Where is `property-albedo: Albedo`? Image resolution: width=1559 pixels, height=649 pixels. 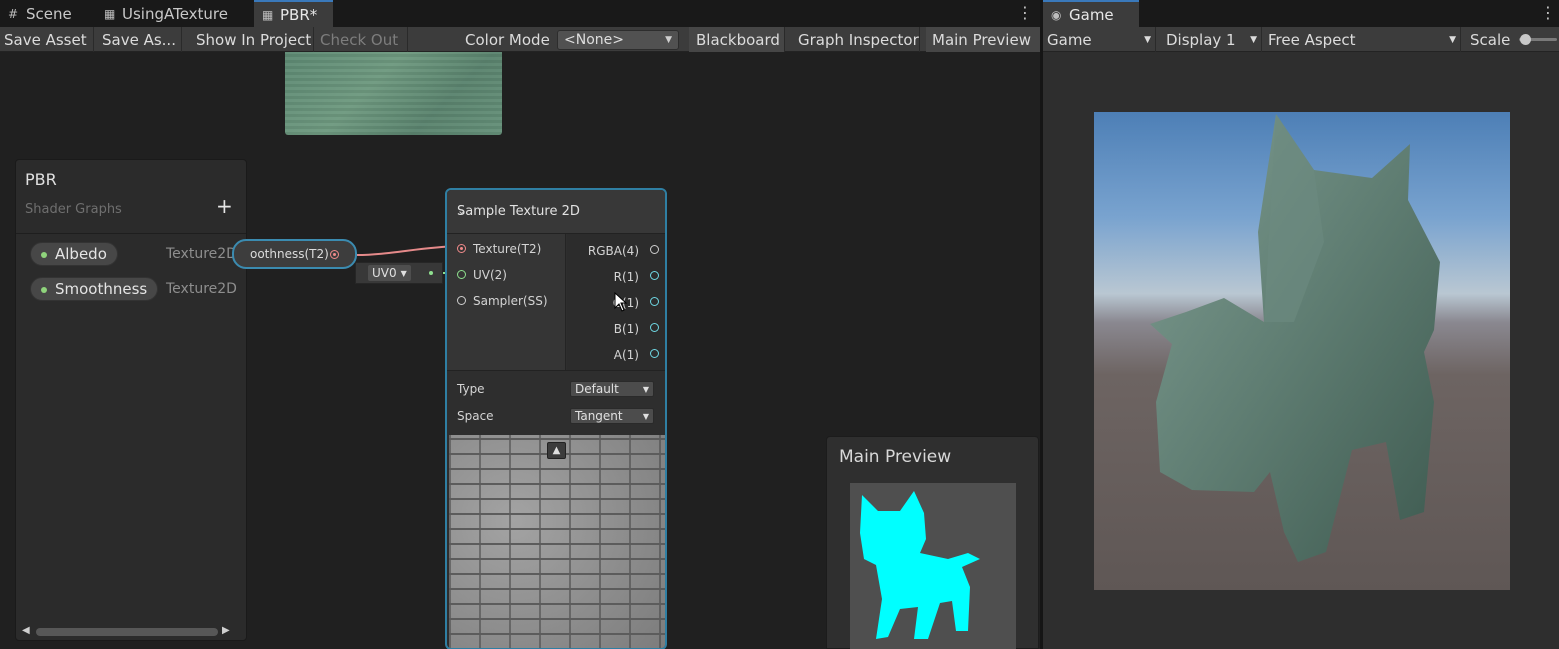
property-albedo: Albedo is located at coordinates (74, 254).